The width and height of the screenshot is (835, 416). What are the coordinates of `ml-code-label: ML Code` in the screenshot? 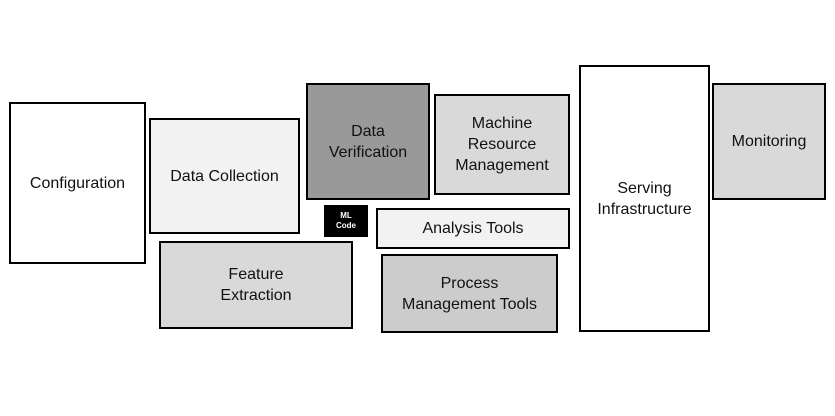 It's located at (346, 220).